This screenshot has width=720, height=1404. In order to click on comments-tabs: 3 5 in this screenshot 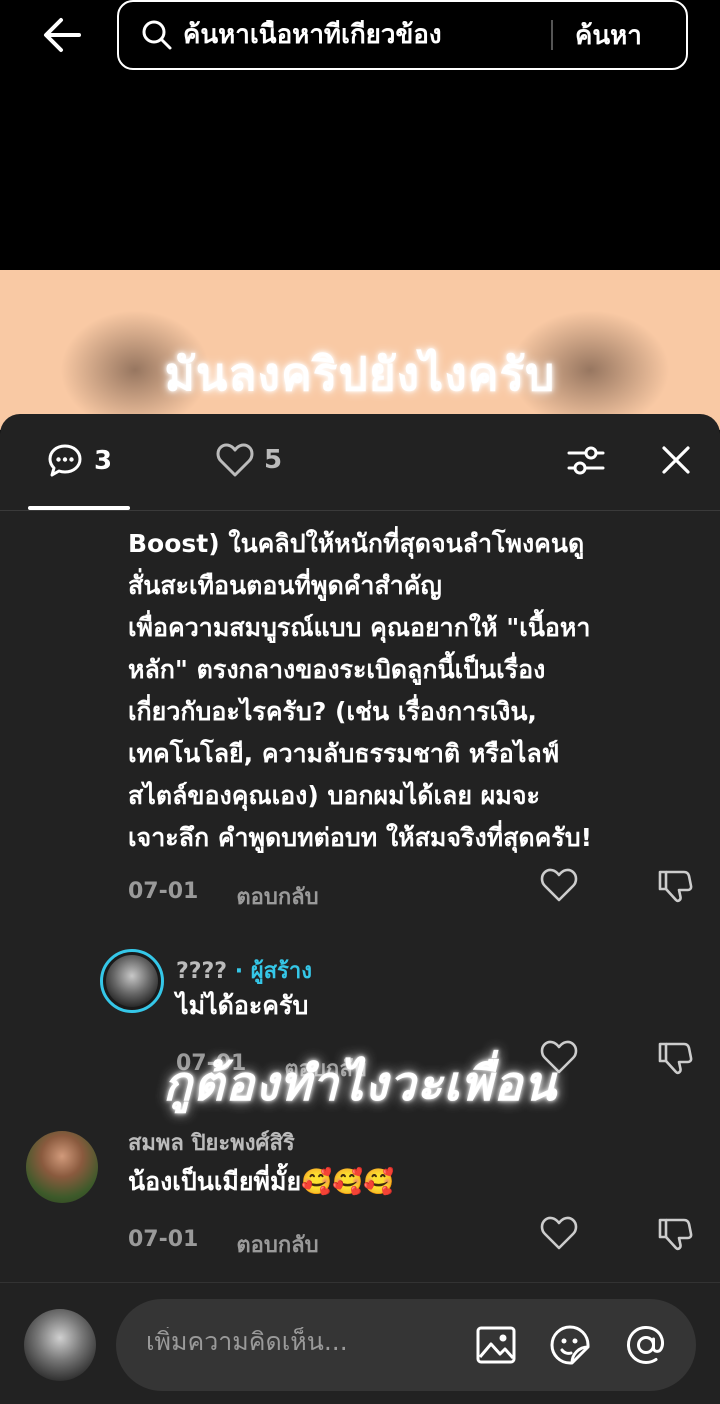, I will do `click(360, 462)`.